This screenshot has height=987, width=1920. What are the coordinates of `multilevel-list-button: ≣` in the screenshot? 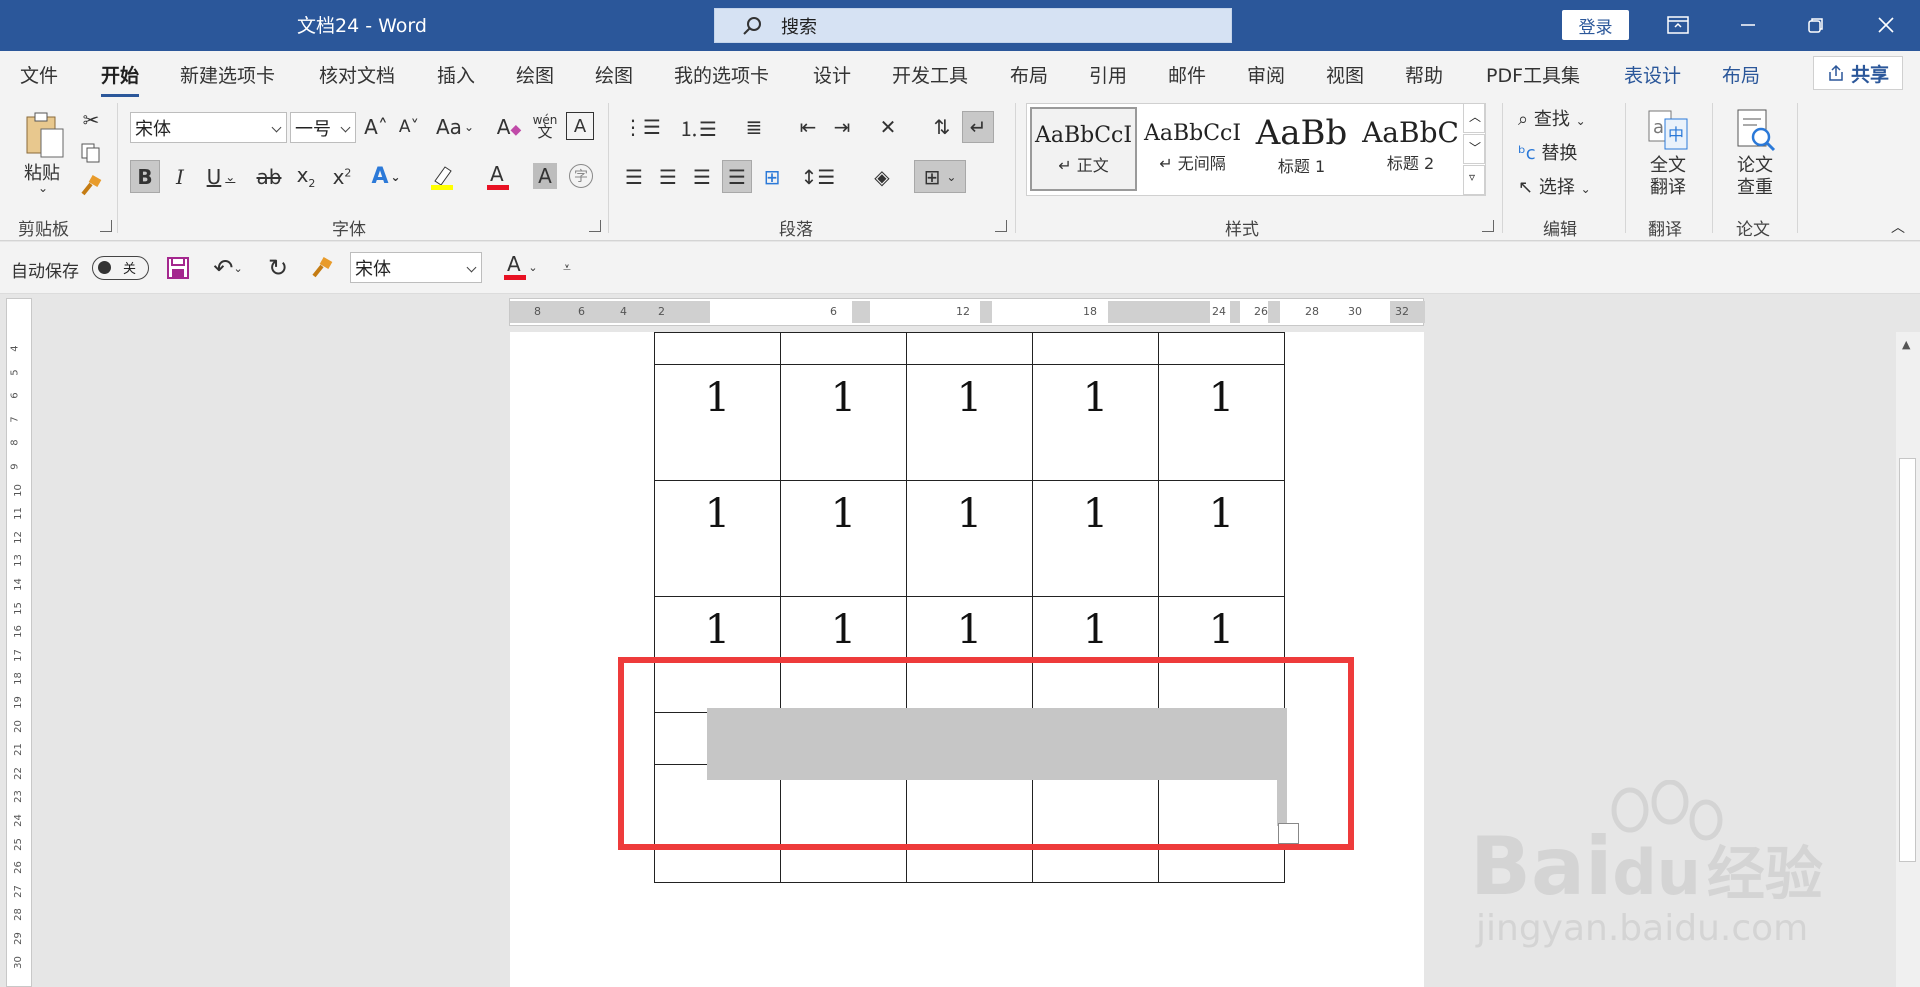 It's located at (754, 127).